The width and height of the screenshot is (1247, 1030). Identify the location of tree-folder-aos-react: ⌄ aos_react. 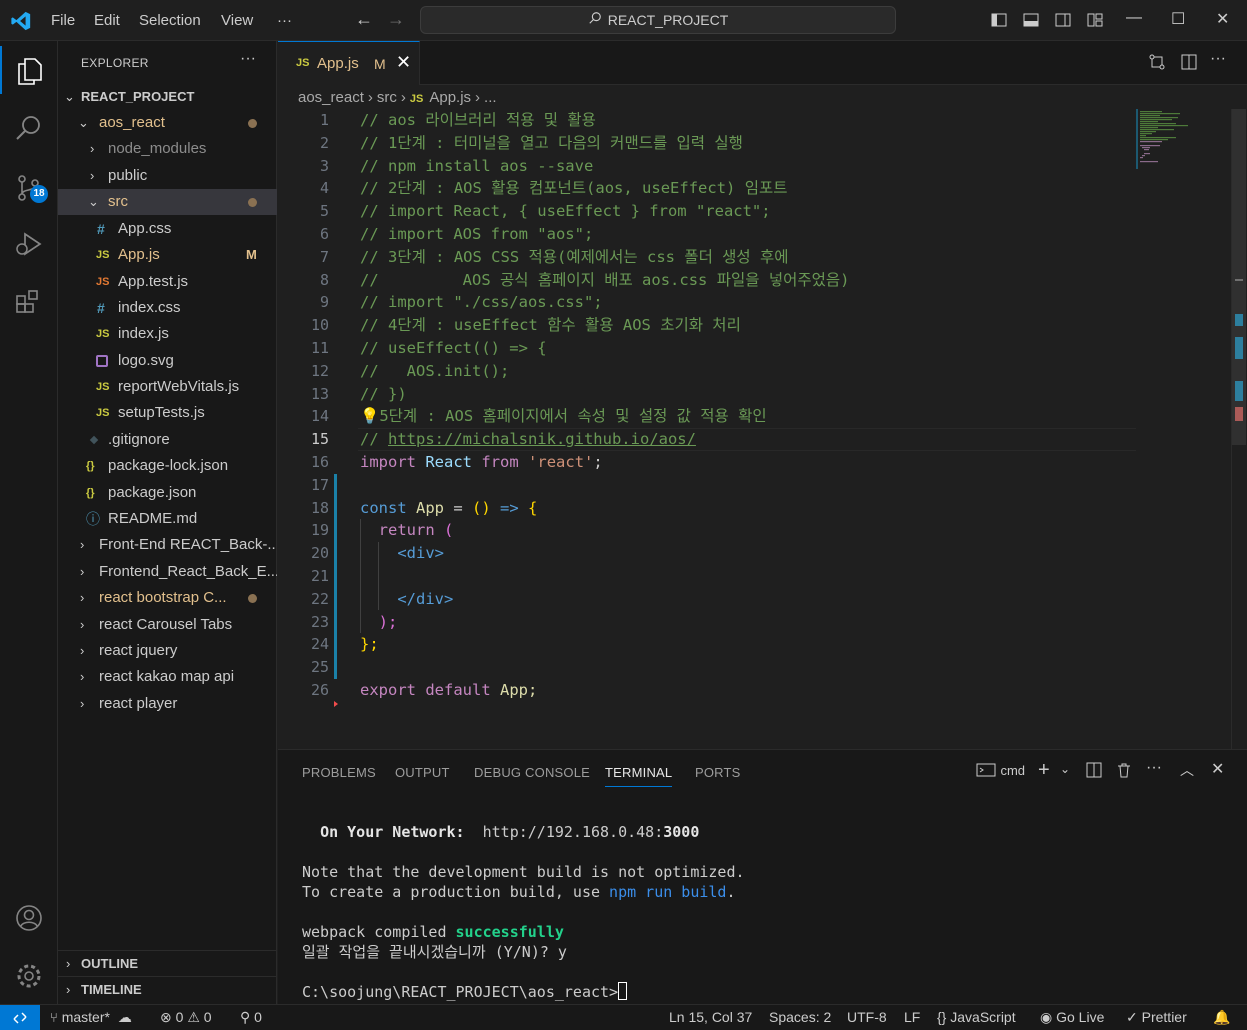
(167, 123).